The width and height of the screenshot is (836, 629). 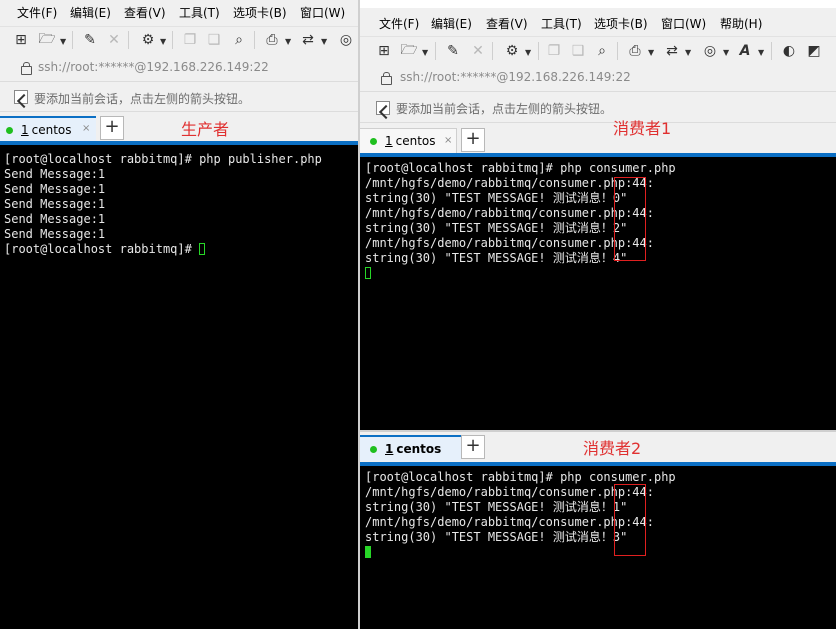 I want to click on terminal-cursor-line, so click(x=368, y=552).